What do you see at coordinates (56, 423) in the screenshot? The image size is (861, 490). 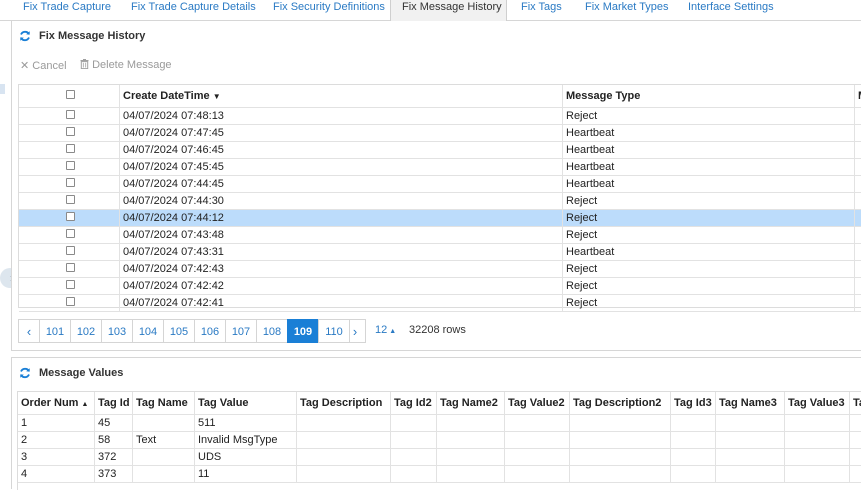 I see `table-cell: 1` at bounding box center [56, 423].